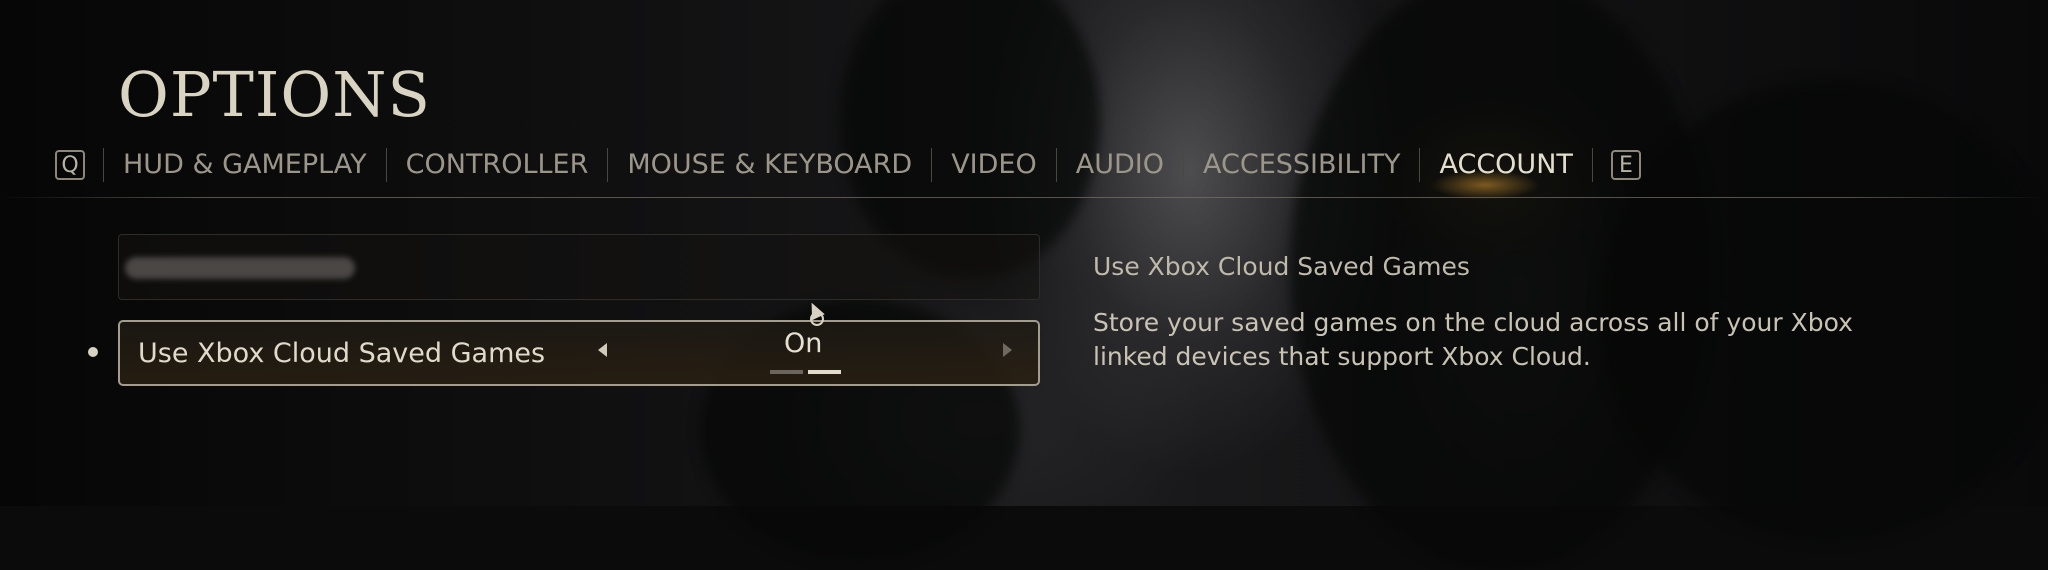 This screenshot has width=2048, height=570. Describe the element at coordinates (274, 94) in the screenshot. I see `page-title: OPTIONS` at that location.